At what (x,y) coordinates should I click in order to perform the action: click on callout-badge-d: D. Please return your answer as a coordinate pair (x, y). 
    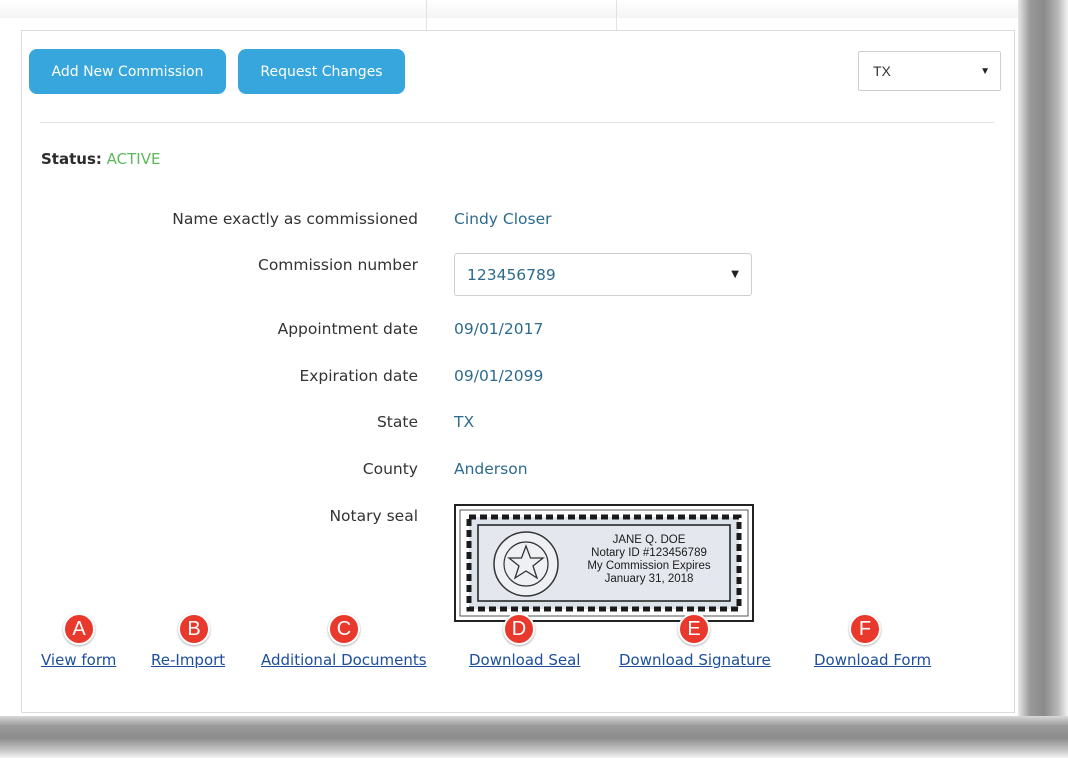
    Looking at the image, I should click on (519, 629).